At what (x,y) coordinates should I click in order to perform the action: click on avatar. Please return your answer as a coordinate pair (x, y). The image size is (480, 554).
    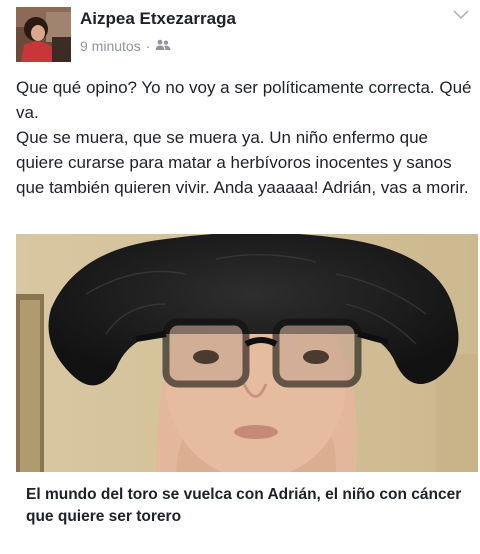
    Looking at the image, I should click on (43, 34).